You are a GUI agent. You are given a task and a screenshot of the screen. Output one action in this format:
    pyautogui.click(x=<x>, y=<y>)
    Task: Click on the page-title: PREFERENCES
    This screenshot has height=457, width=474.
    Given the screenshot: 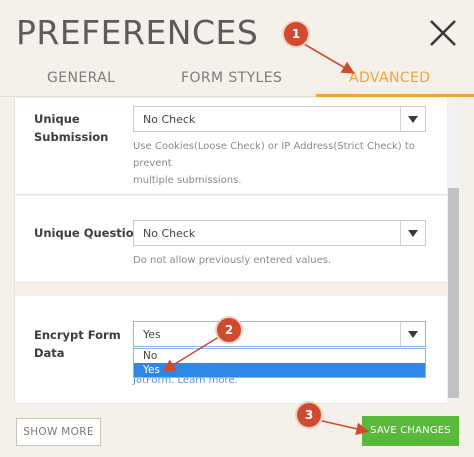 What is the action you would take?
    pyautogui.click(x=137, y=32)
    